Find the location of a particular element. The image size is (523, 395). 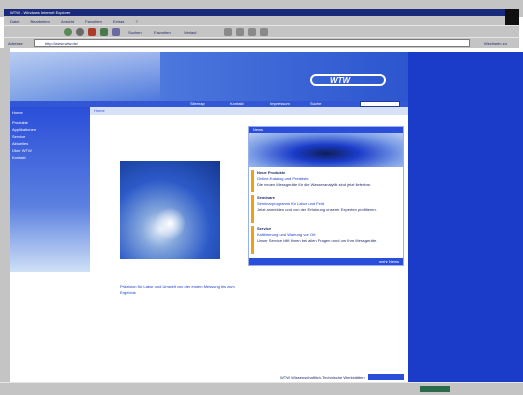

site-header: WTW is located at coordinates (209, 76).